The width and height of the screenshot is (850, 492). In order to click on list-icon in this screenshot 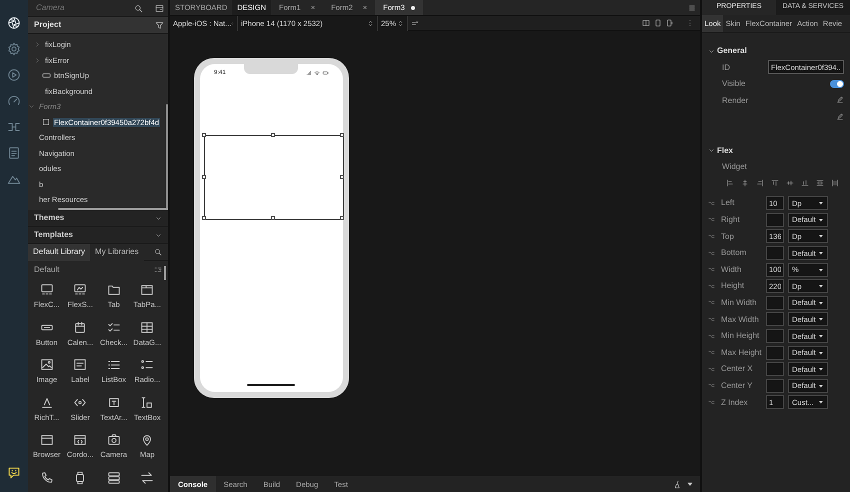, I will do `click(113, 365)`.